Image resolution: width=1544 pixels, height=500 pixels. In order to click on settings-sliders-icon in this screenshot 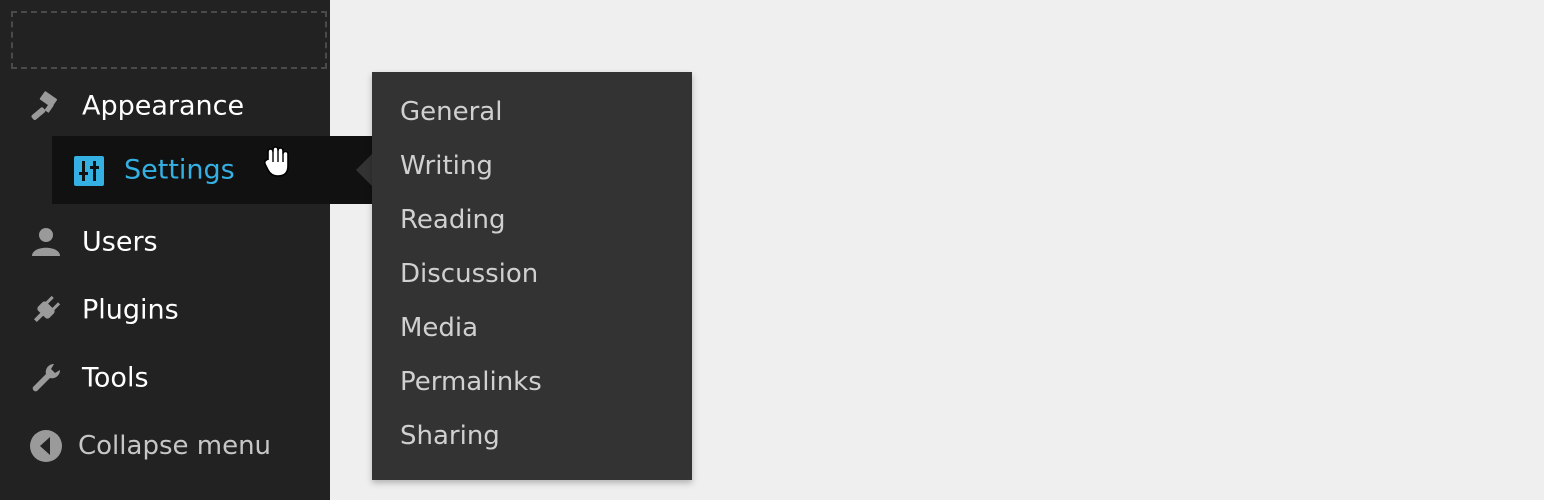, I will do `click(89, 171)`.